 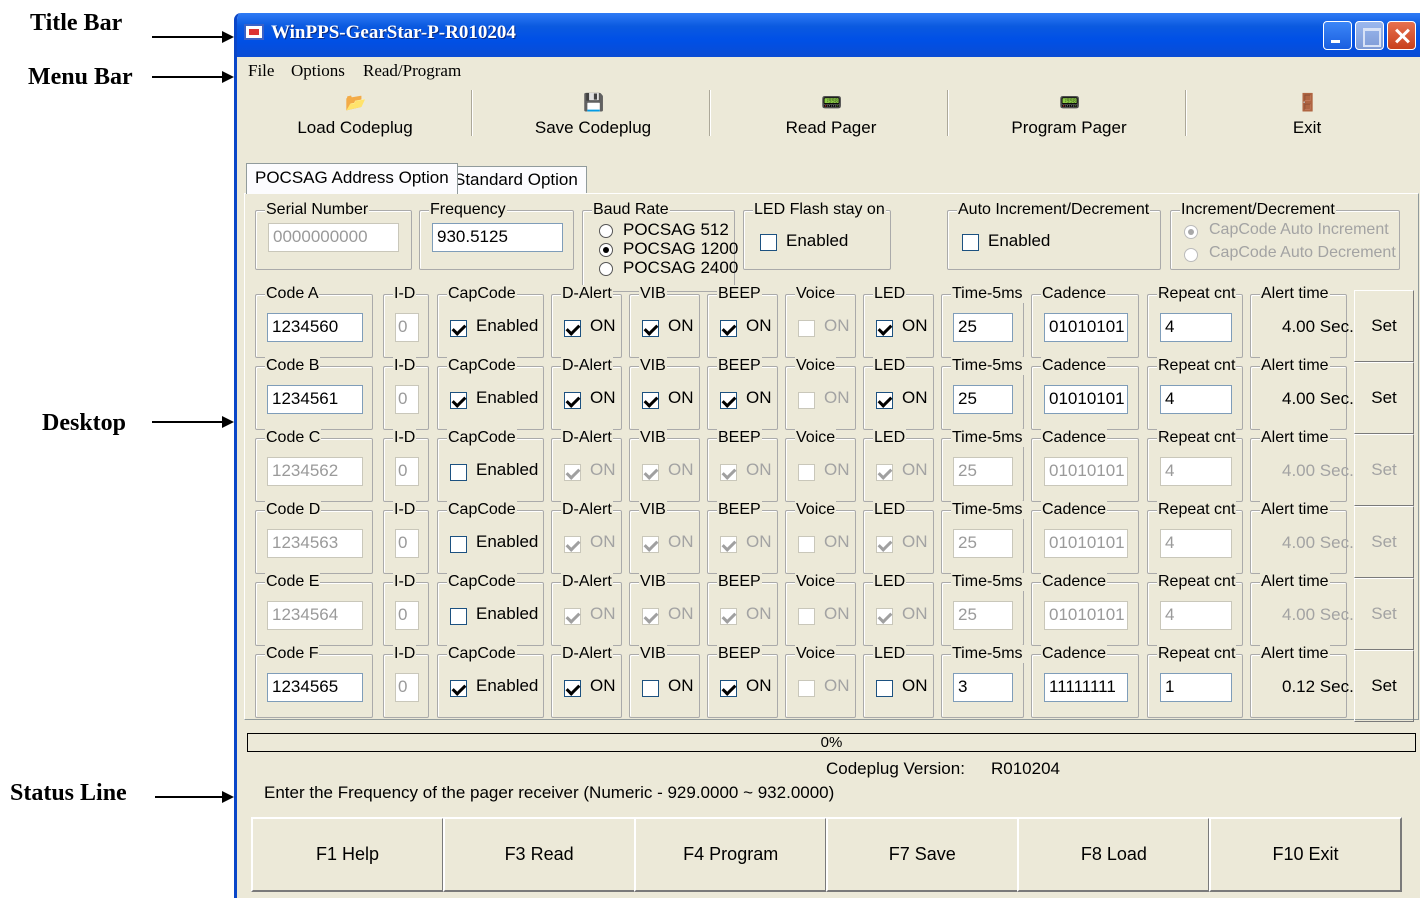 What do you see at coordinates (806, 400) in the screenshot?
I see `code-b-voice-checkbox` at bounding box center [806, 400].